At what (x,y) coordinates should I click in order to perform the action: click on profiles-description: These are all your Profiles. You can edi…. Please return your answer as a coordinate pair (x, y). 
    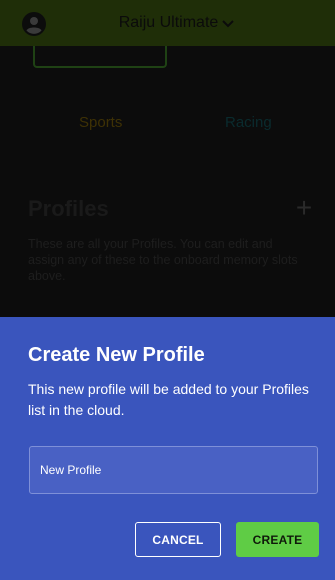
    Looking at the image, I should click on (163, 260).